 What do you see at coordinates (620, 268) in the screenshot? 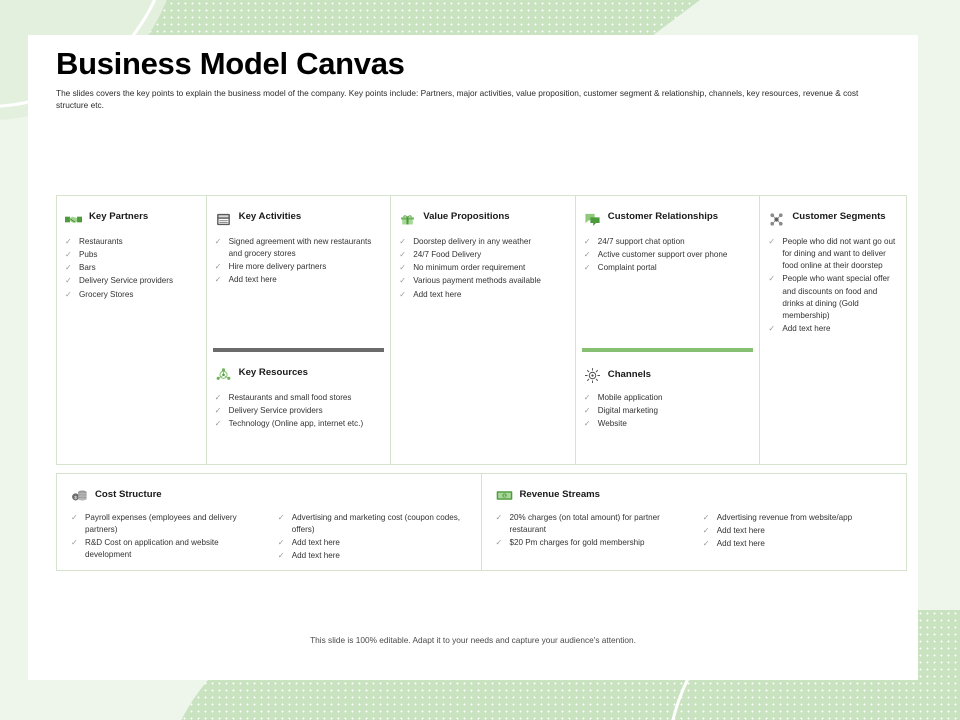
I see `list-item: ✓ Complaint portal` at bounding box center [620, 268].